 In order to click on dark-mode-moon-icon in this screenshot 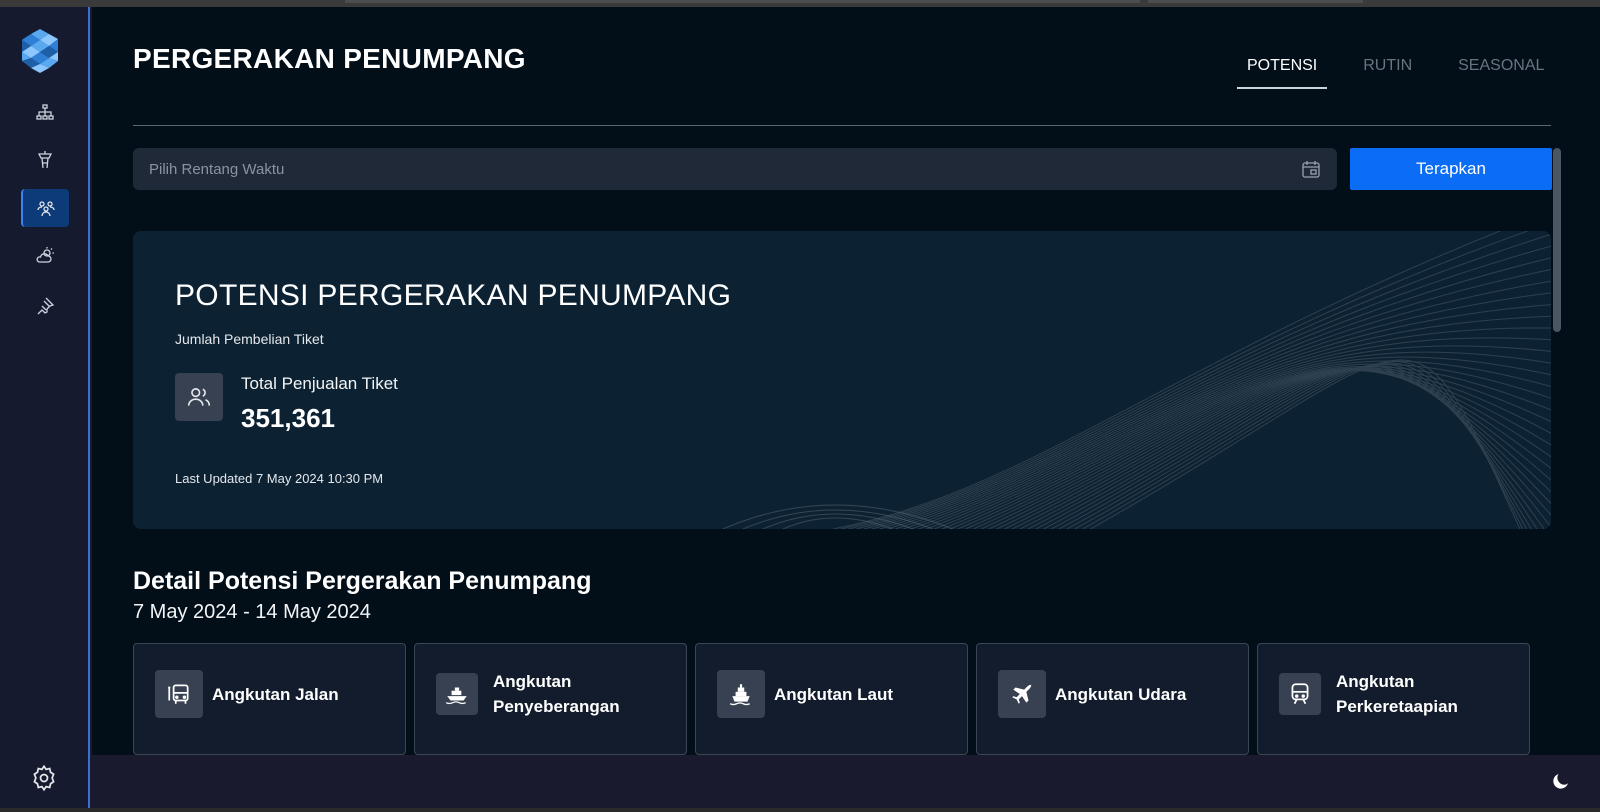, I will do `click(1561, 781)`.